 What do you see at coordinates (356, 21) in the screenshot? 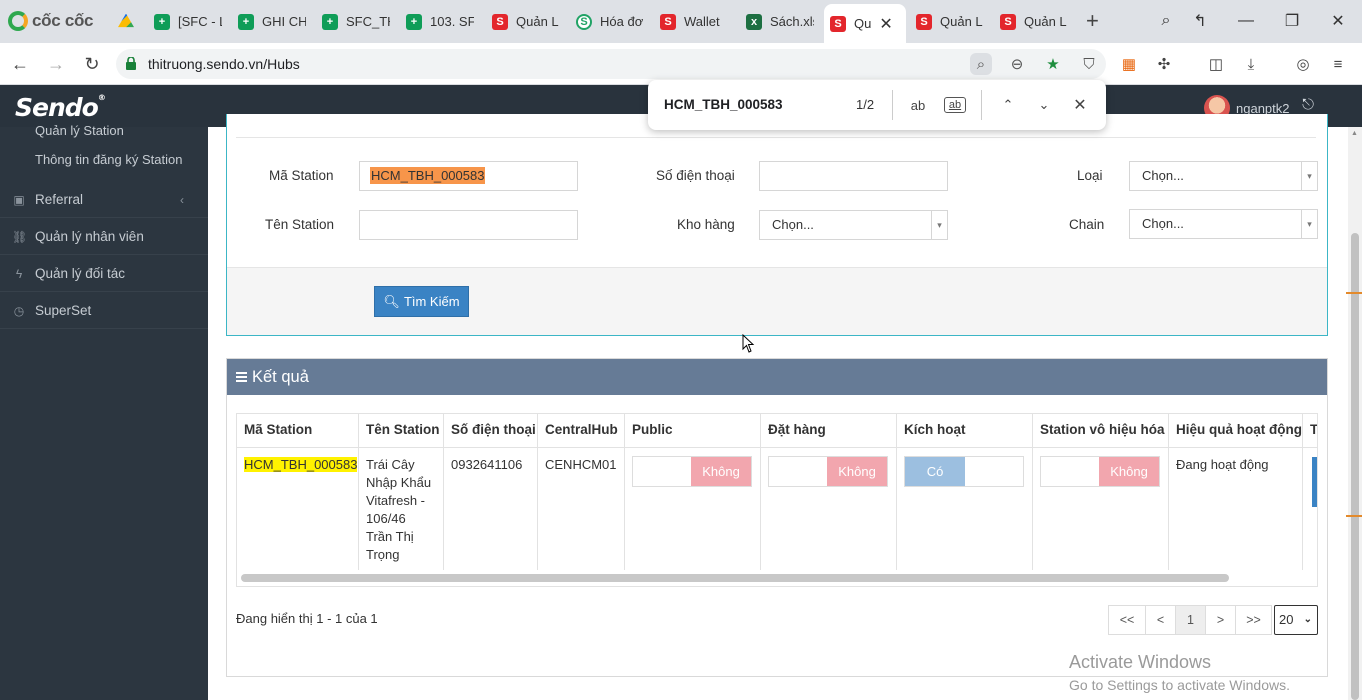
I see `tab-sheet-3: + SFC_TH` at bounding box center [356, 21].